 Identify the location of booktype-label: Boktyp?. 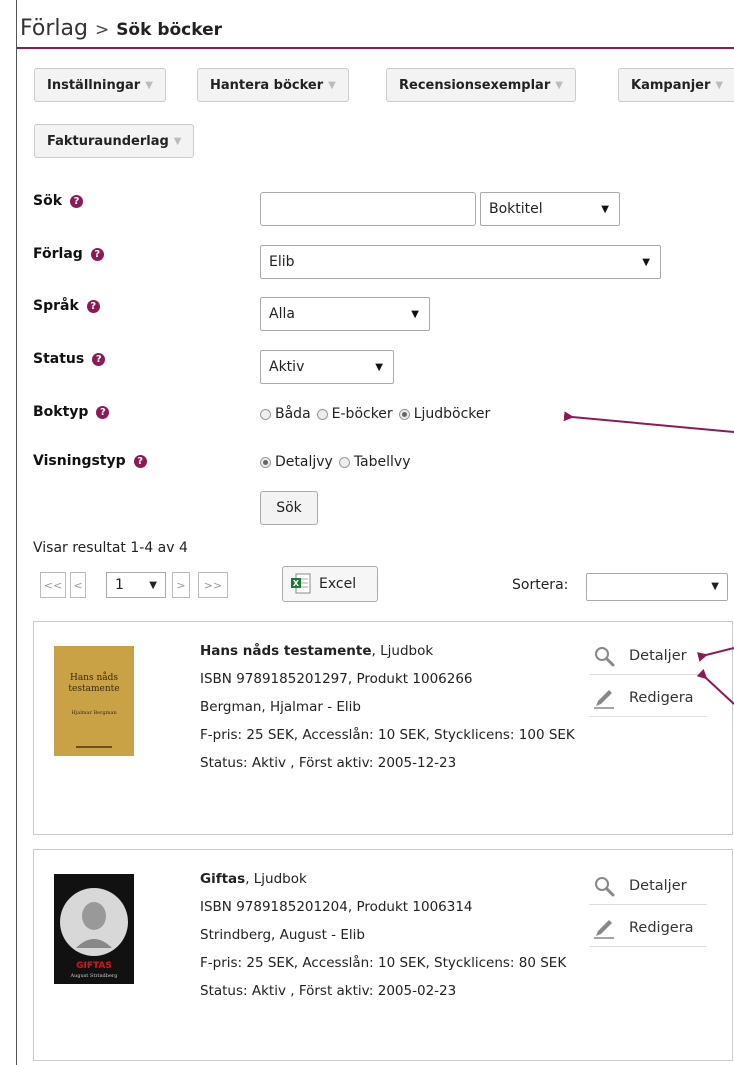
(71, 412).